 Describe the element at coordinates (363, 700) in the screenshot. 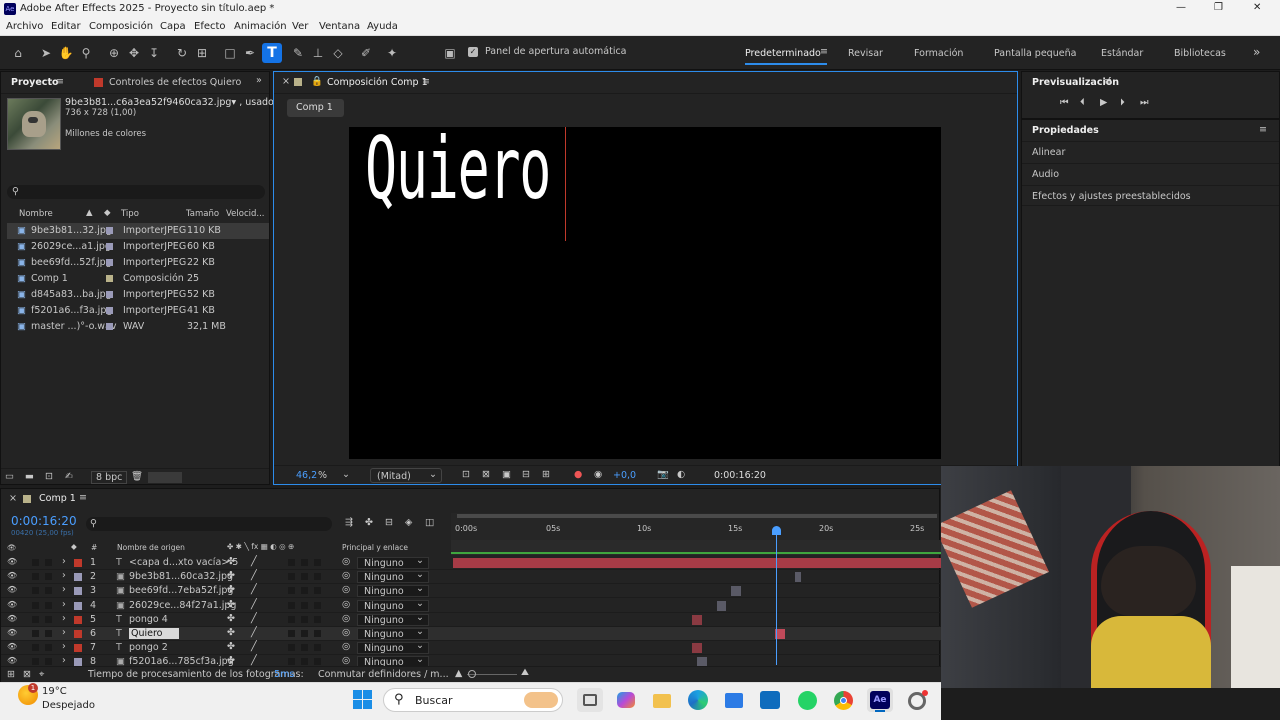

I see `windows-start-icon` at that location.